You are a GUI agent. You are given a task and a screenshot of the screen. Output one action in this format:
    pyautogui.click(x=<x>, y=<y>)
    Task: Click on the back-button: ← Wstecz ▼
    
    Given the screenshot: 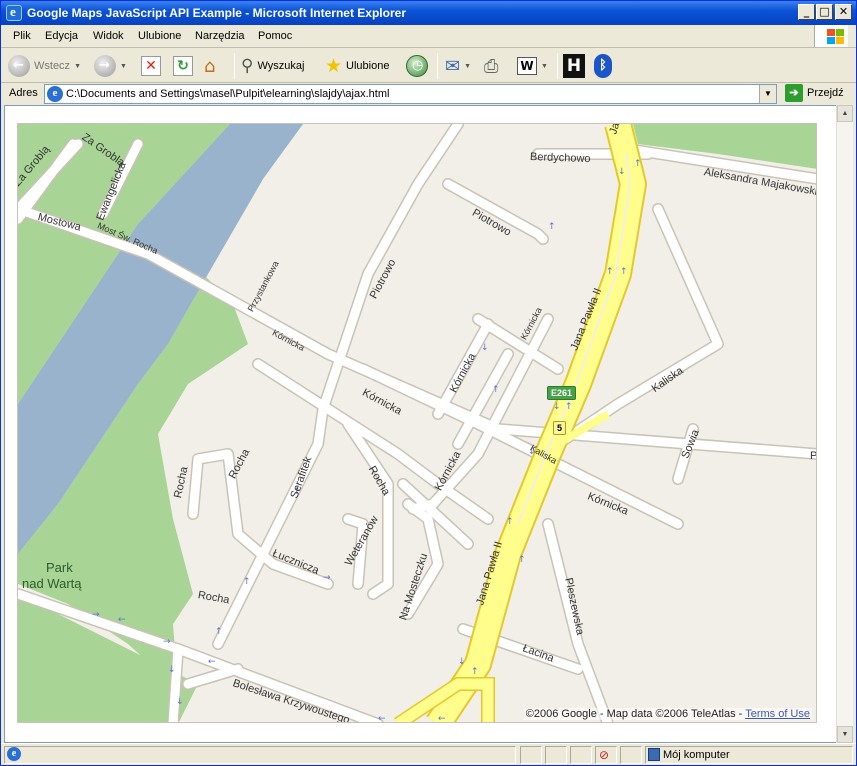 What is the action you would take?
    pyautogui.click(x=44, y=66)
    